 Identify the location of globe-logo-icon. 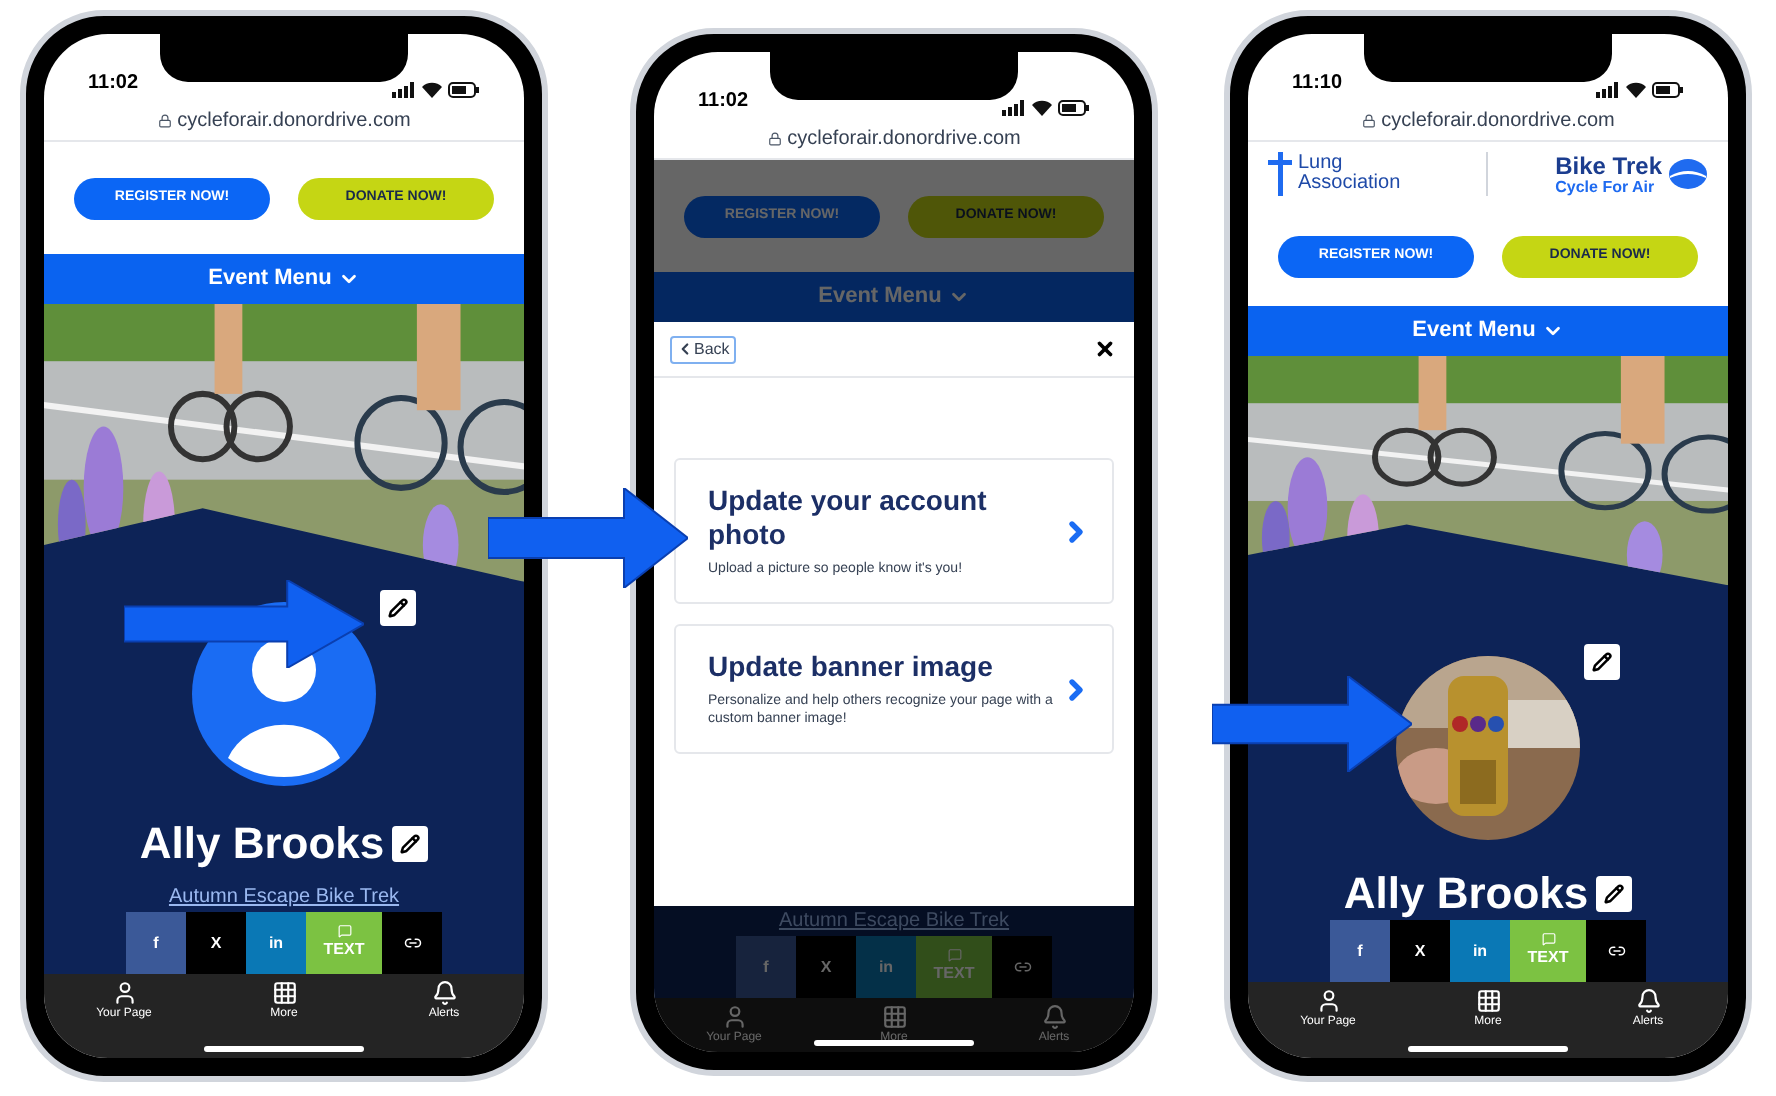
(1688, 174).